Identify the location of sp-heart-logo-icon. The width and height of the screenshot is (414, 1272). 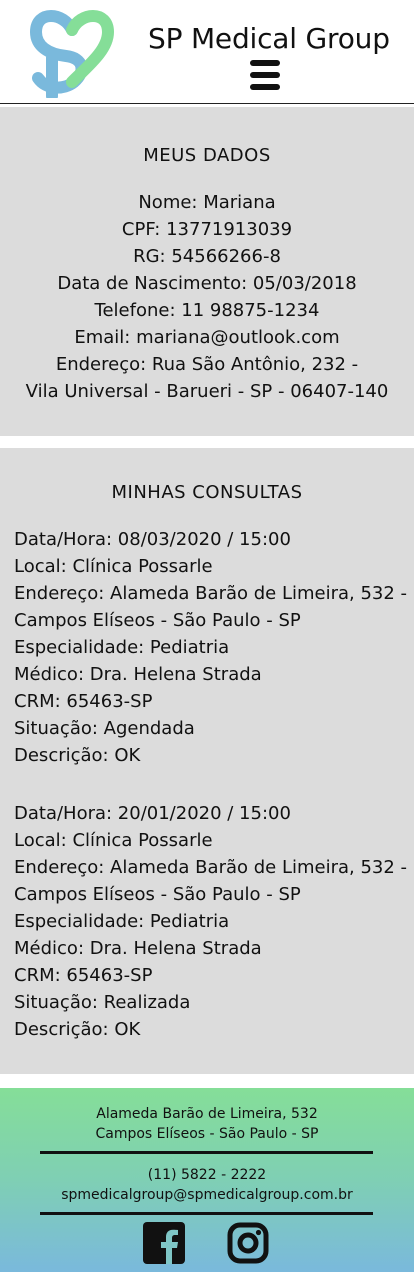
(72, 52).